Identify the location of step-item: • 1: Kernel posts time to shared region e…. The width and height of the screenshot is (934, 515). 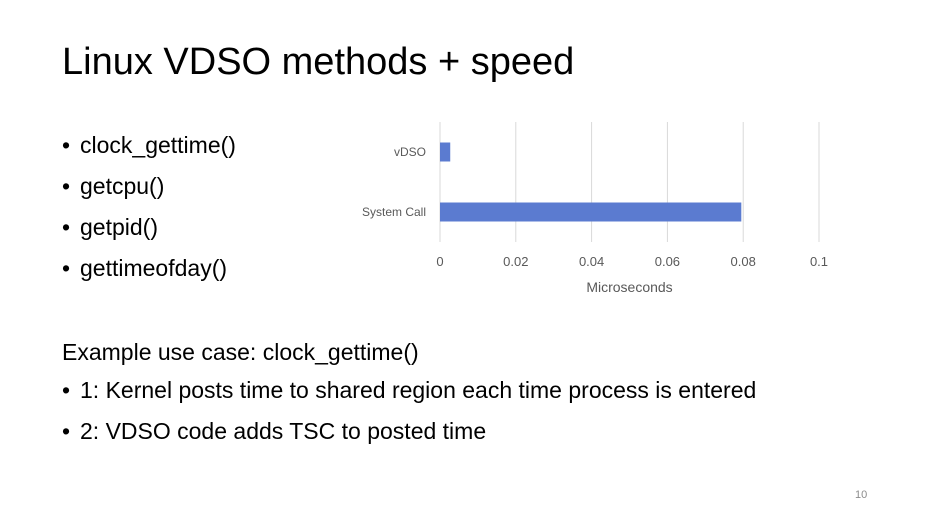
(409, 393).